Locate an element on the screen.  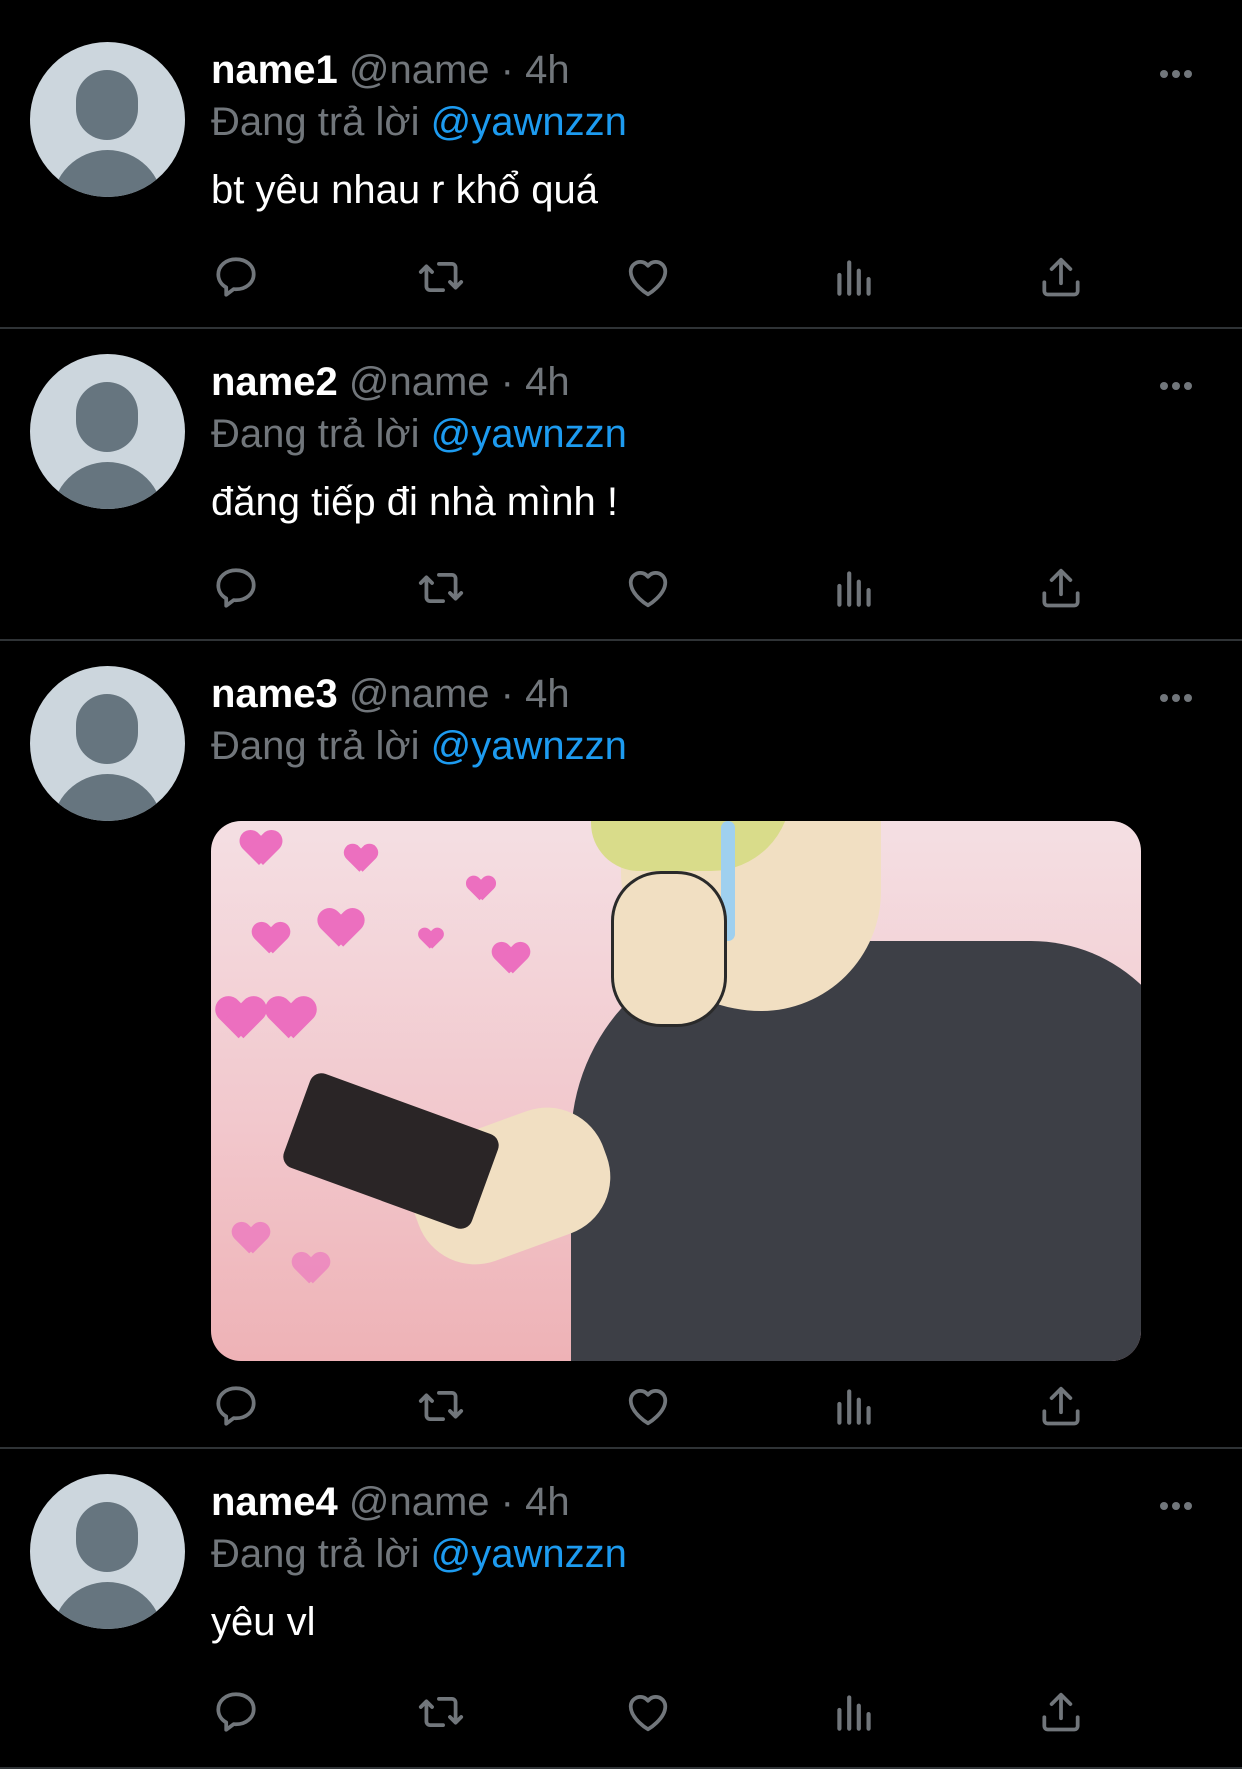
tweet-text: đăng tiếp đi nhà mình ! is located at coordinates (414, 502).